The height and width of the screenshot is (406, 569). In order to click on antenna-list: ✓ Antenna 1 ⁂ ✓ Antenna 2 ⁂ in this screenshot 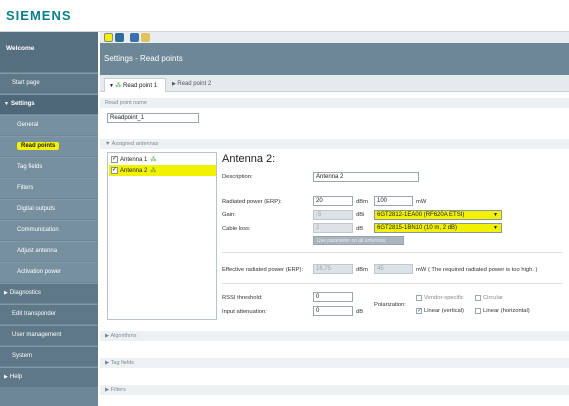, I will do `click(162, 236)`.